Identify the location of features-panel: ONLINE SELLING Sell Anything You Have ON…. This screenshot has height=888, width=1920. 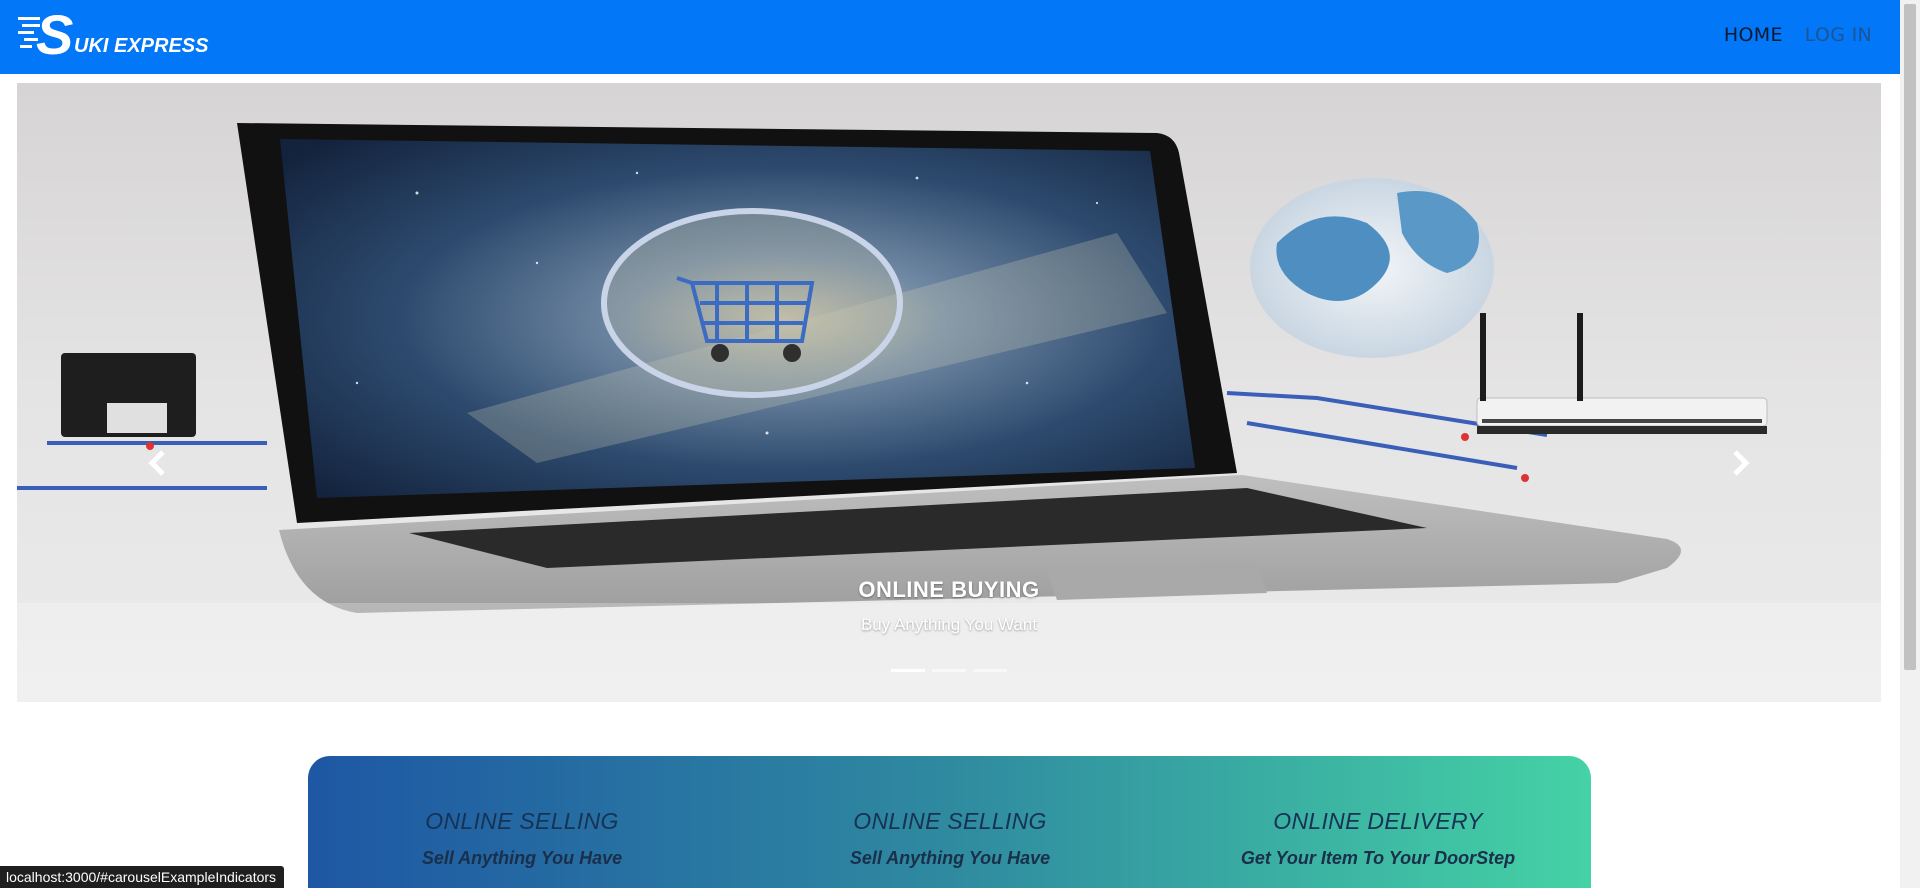
(949, 822).